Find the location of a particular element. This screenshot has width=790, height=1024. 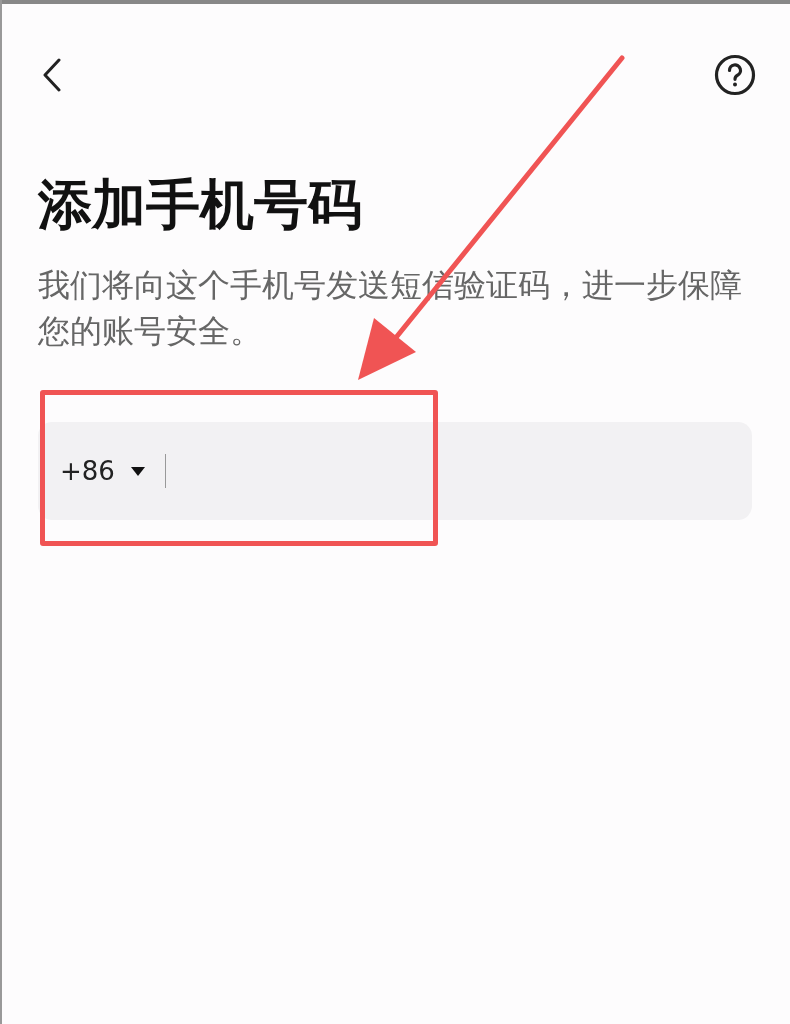

caret-icon is located at coordinates (137, 471).